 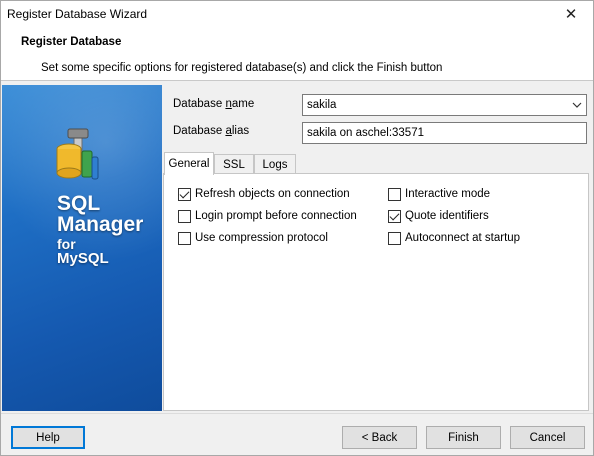 I want to click on database-alias-field: sakila on aschel:33571, so click(x=444, y=133).